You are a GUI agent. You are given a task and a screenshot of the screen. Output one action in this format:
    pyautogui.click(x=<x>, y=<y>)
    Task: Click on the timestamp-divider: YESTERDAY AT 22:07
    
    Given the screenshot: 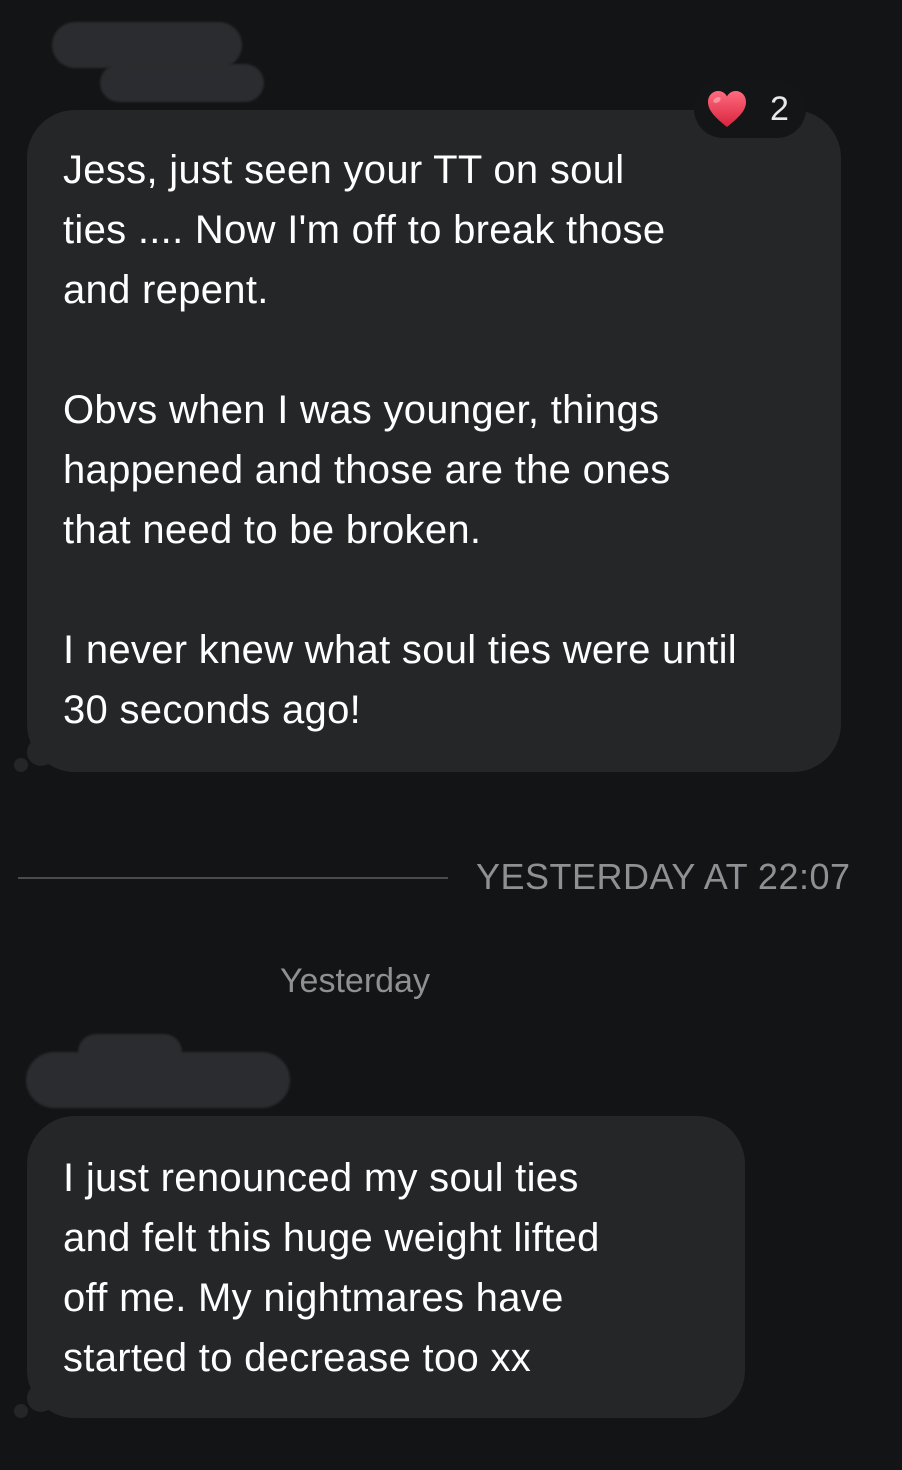 What is the action you would take?
    pyautogui.click(x=663, y=876)
    